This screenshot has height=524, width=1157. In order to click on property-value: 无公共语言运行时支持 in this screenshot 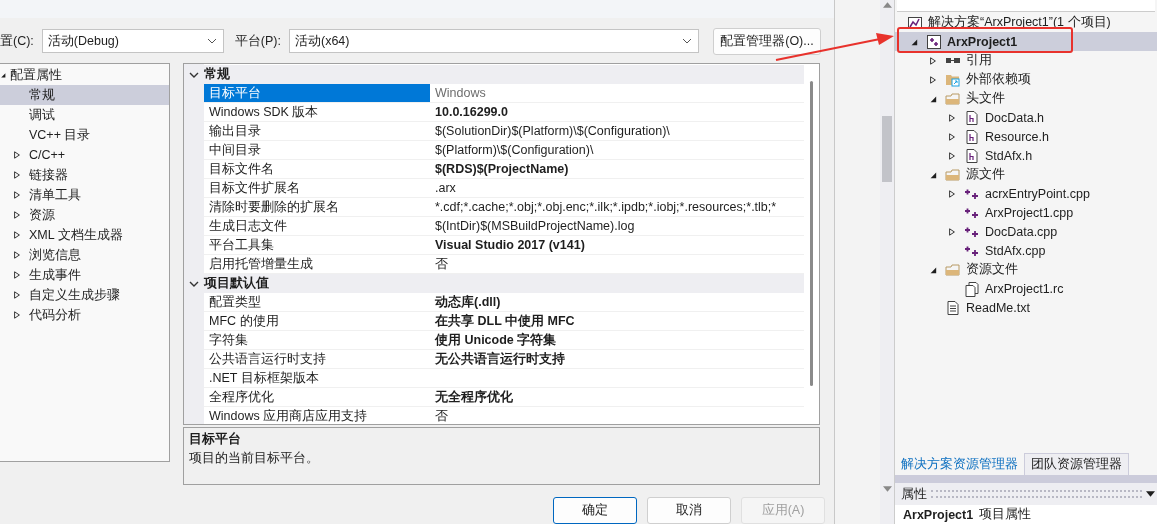, I will do `click(617, 359)`.